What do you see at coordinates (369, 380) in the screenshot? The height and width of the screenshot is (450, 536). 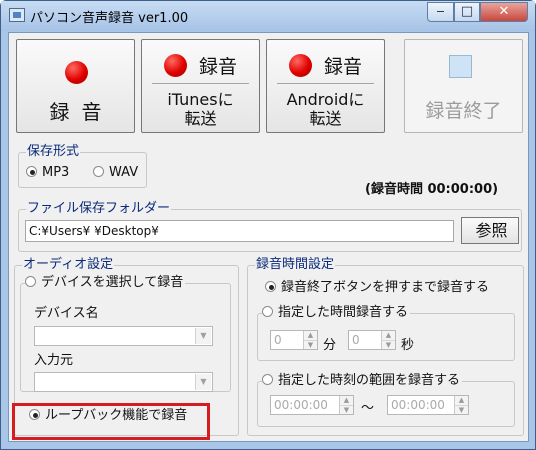 I see `time-range-label: 指定した時刻の範囲を録音する` at bounding box center [369, 380].